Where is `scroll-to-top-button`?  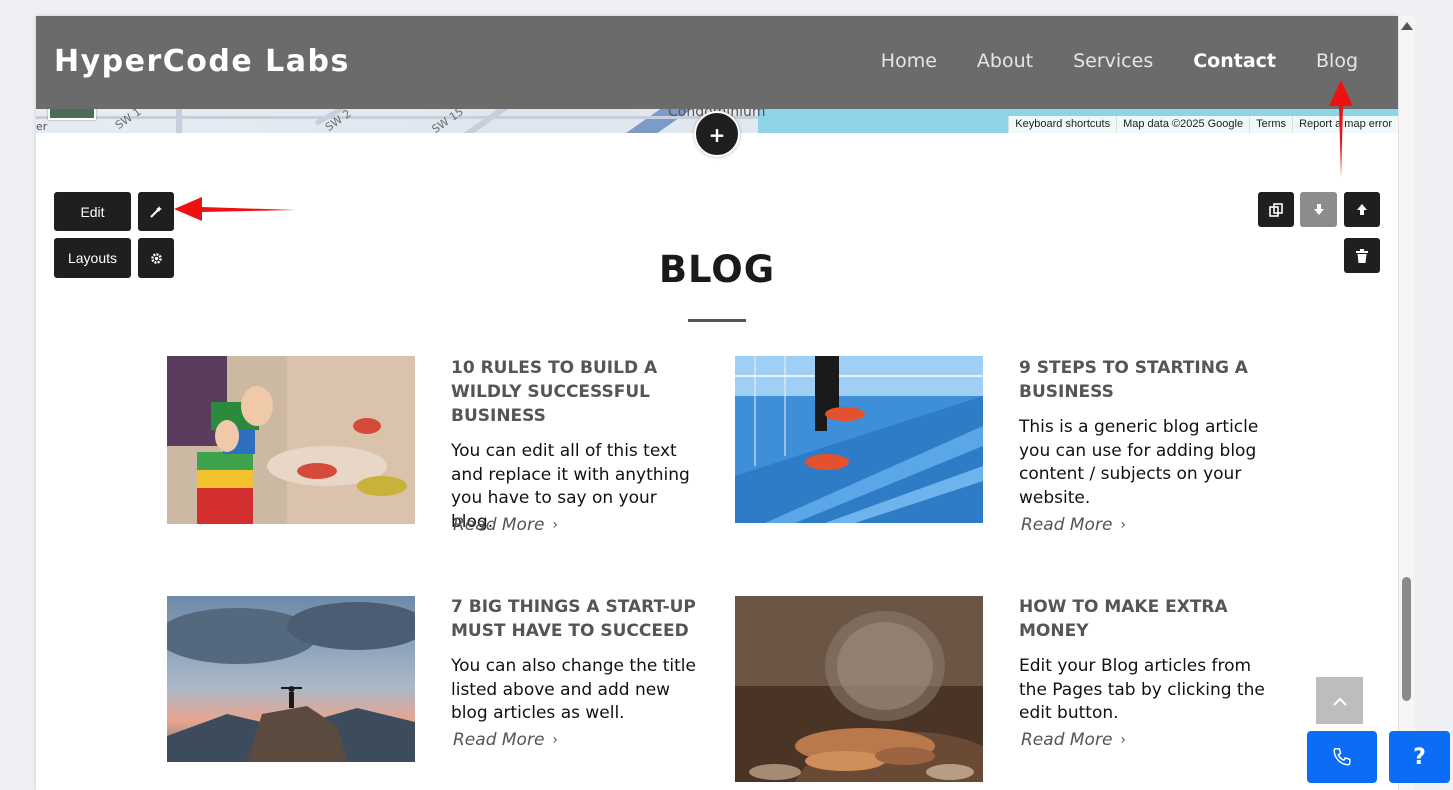
scroll-to-top-button is located at coordinates (1339, 700).